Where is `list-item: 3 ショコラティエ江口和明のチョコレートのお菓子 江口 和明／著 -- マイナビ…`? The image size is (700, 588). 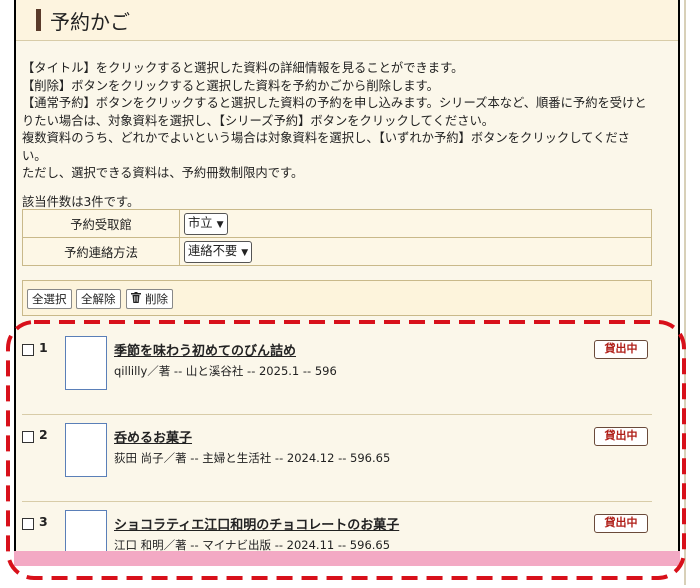 list-item: 3 ショコラティエ江口和明のチョコレートのお菓子 江口 和明／著 -- マイナビ… is located at coordinates (337, 545).